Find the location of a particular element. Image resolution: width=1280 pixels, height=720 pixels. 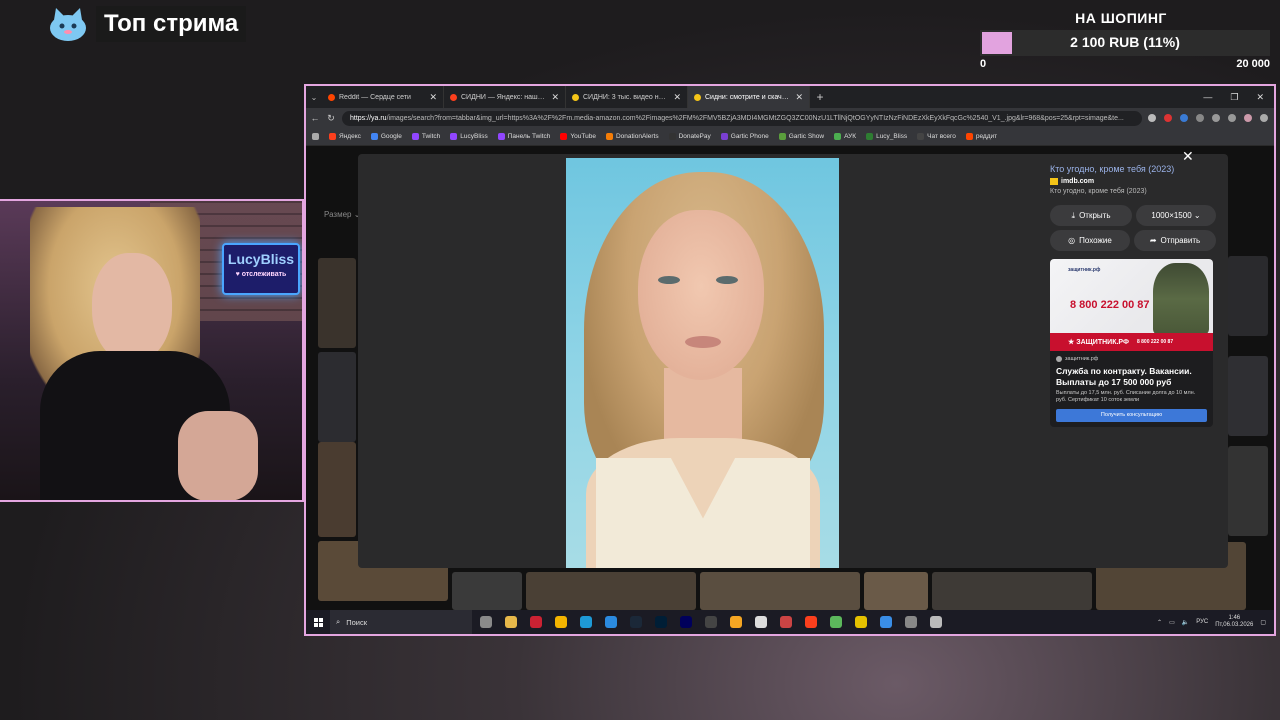

bookmark-item: АУК is located at coordinates (845, 136).